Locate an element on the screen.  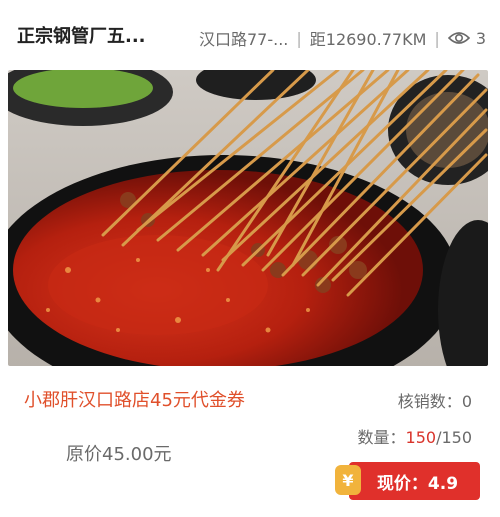
redeemed-value: 0 is located at coordinates (466, 401).